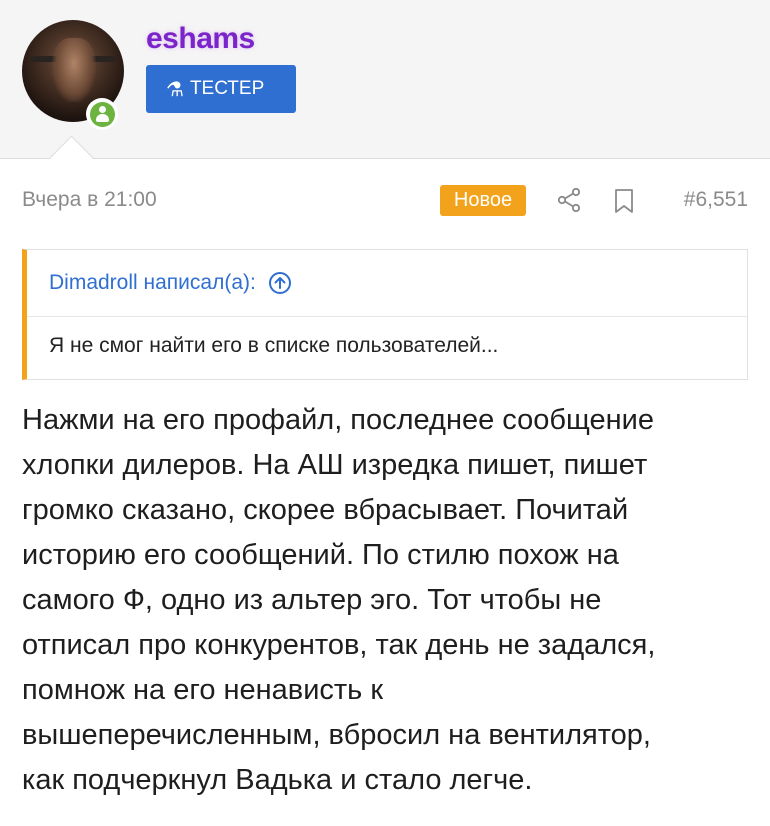  Describe the element at coordinates (280, 283) in the screenshot. I see `arrow-up-circle-icon` at that location.